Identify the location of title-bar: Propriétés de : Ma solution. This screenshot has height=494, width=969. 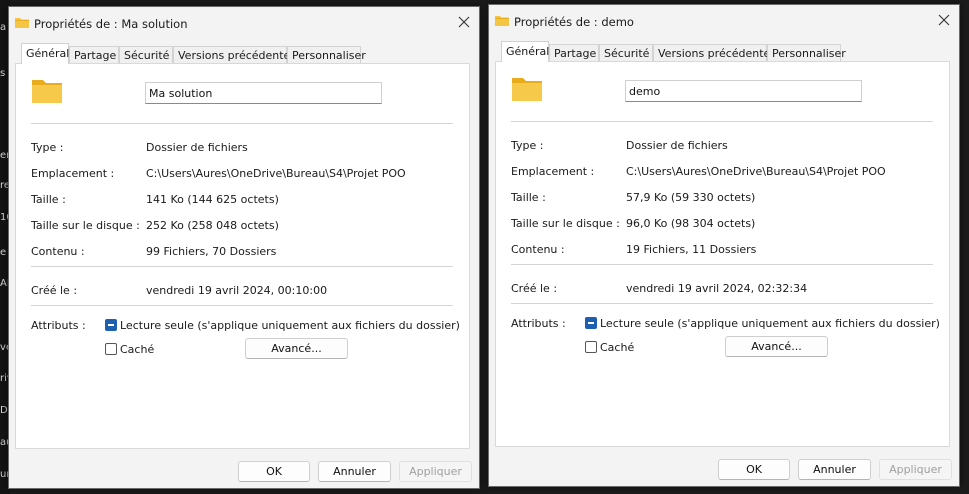
(244, 24).